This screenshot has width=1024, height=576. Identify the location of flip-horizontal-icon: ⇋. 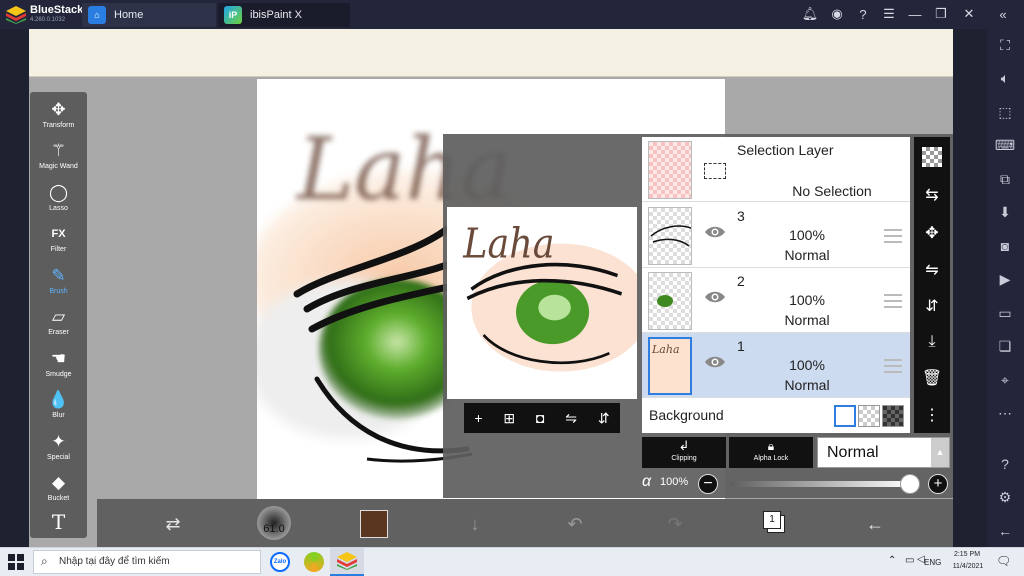
(571, 418).